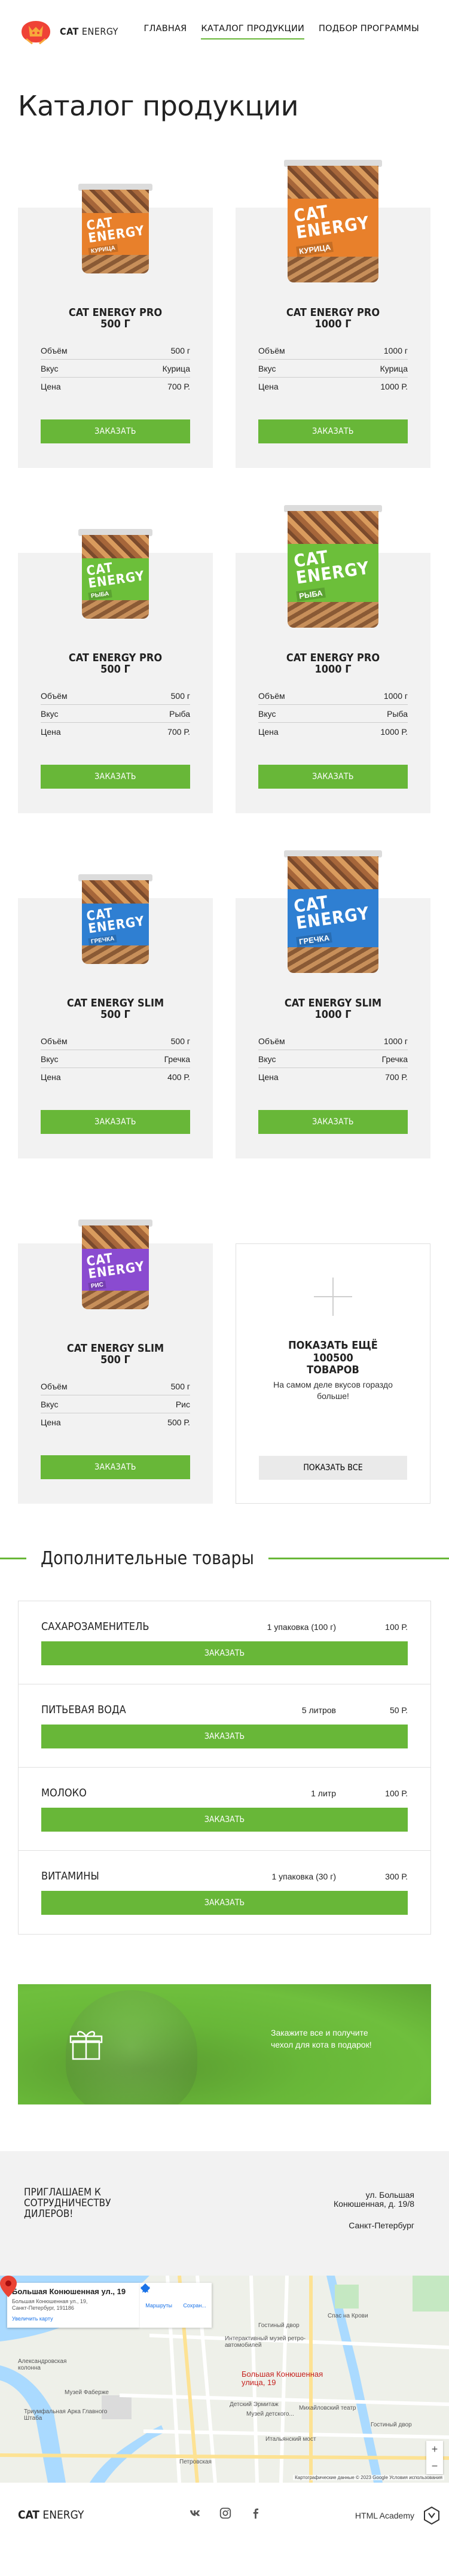 Image resolution: width=449 pixels, height=2576 pixels. Describe the element at coordinates (333, 914) in the screenshot. I see `can-body: CAT ENERGY ГРЕЧКА` at that location.